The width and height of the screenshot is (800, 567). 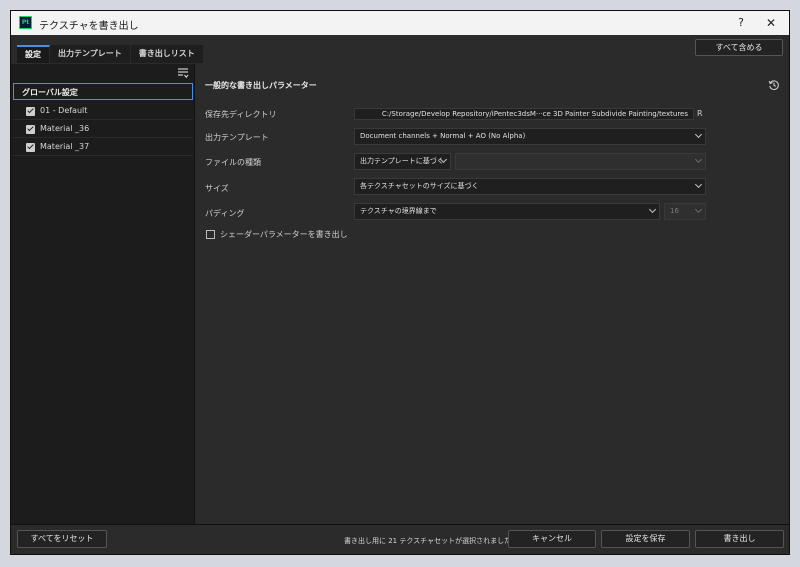 What do you see at coordinates (398, 211) in the screenshot?
I see `padding-value: テクスチャの境界線まで` at bounding box center [398, 211].